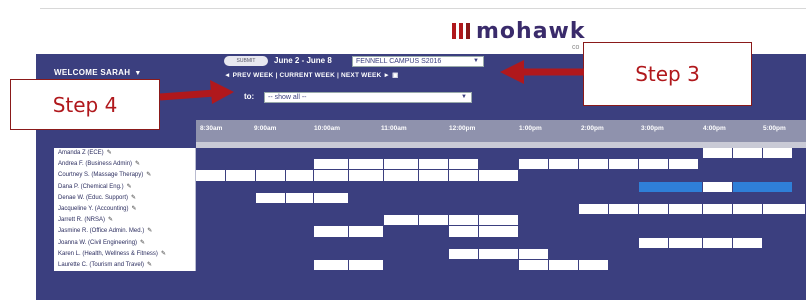  What do you see at coordinates (211, 128) in the screenshot?
I see `time-column-label: 8:30am` at bounding box center [211, 128].